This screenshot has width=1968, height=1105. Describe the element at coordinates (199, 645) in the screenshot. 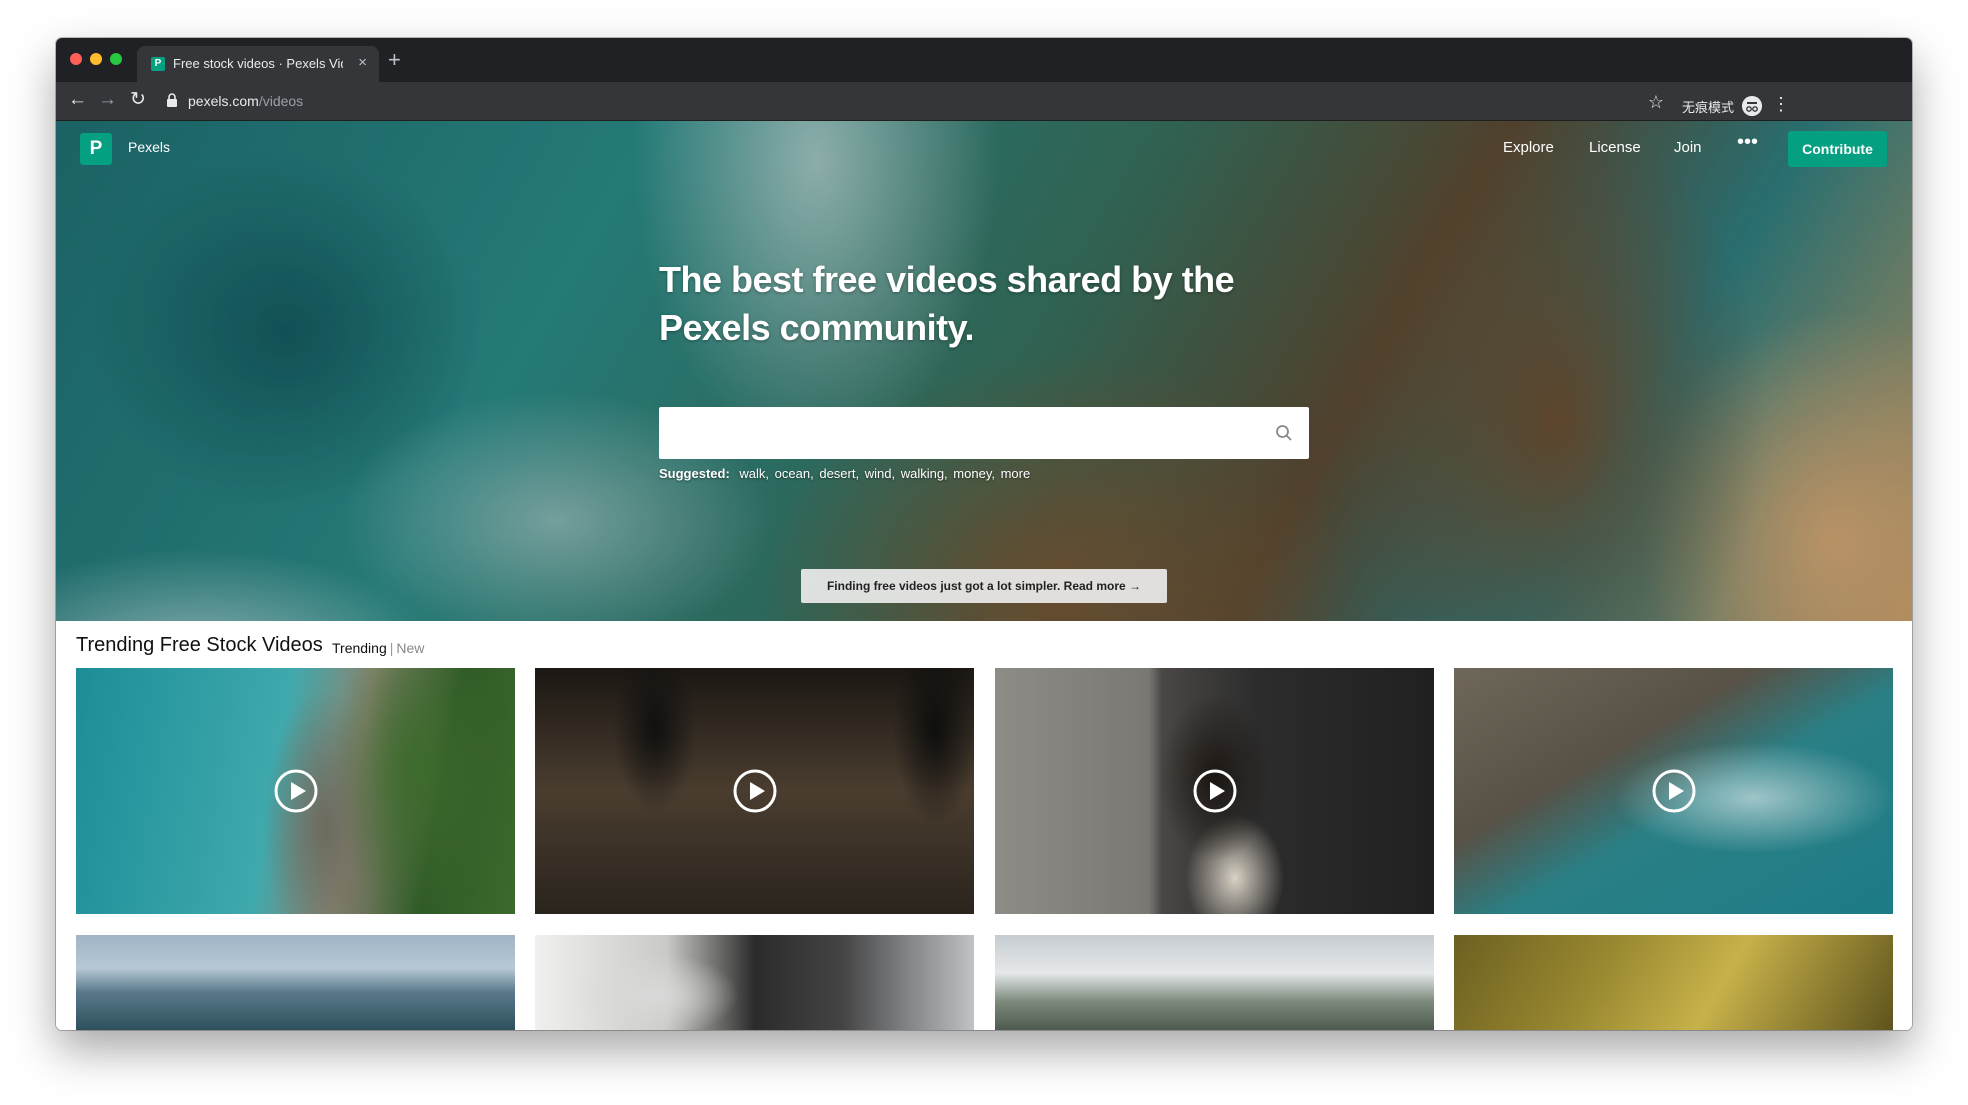

I see `section-title: Trending Free Stock Videos` at that location.